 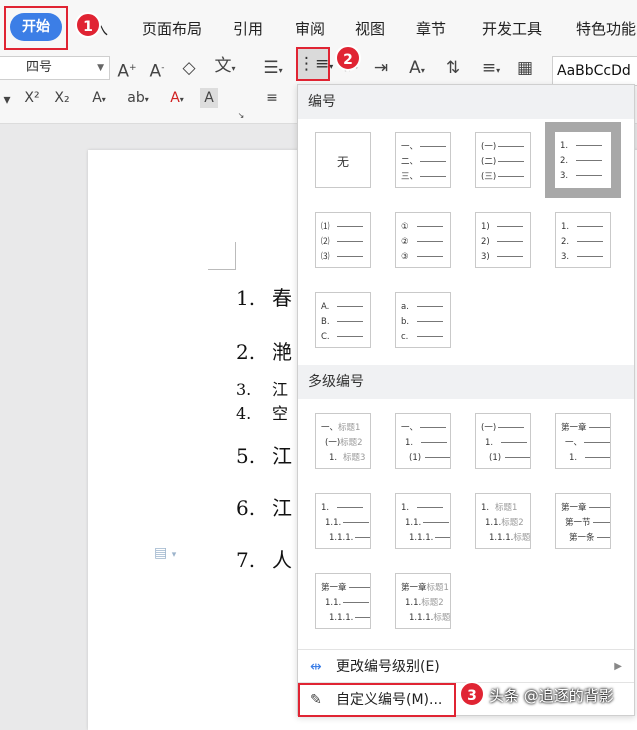 I want to click on font-size-select: 四号 ▼, so click(x=55, y=68).